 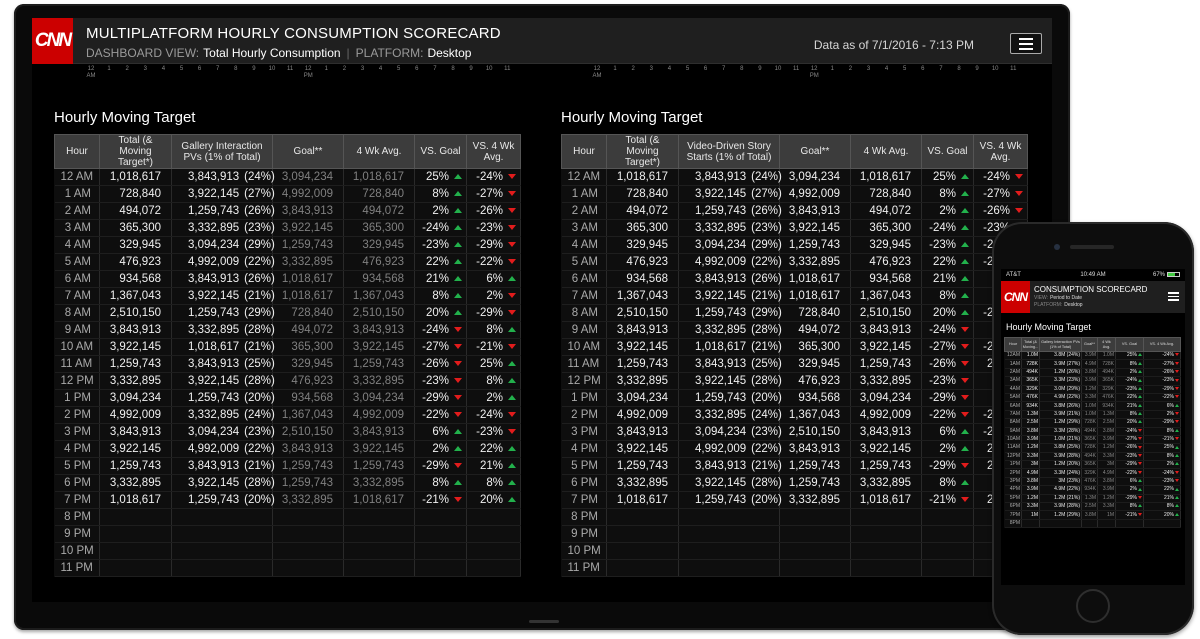 What do you see at coordinates (308, 194) in the screenshot?
I see `goal-cell: 4,992,009` at bounding box center [308, 194].